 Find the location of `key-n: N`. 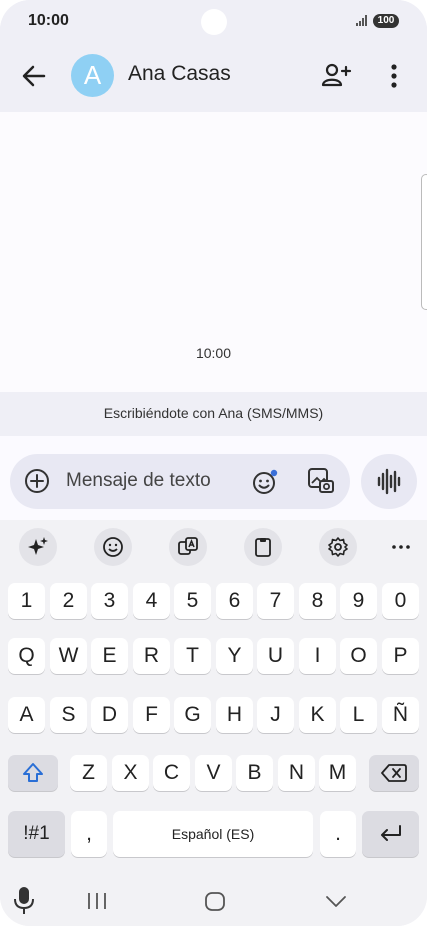

key-n: N is located at coordinates (296, 773).